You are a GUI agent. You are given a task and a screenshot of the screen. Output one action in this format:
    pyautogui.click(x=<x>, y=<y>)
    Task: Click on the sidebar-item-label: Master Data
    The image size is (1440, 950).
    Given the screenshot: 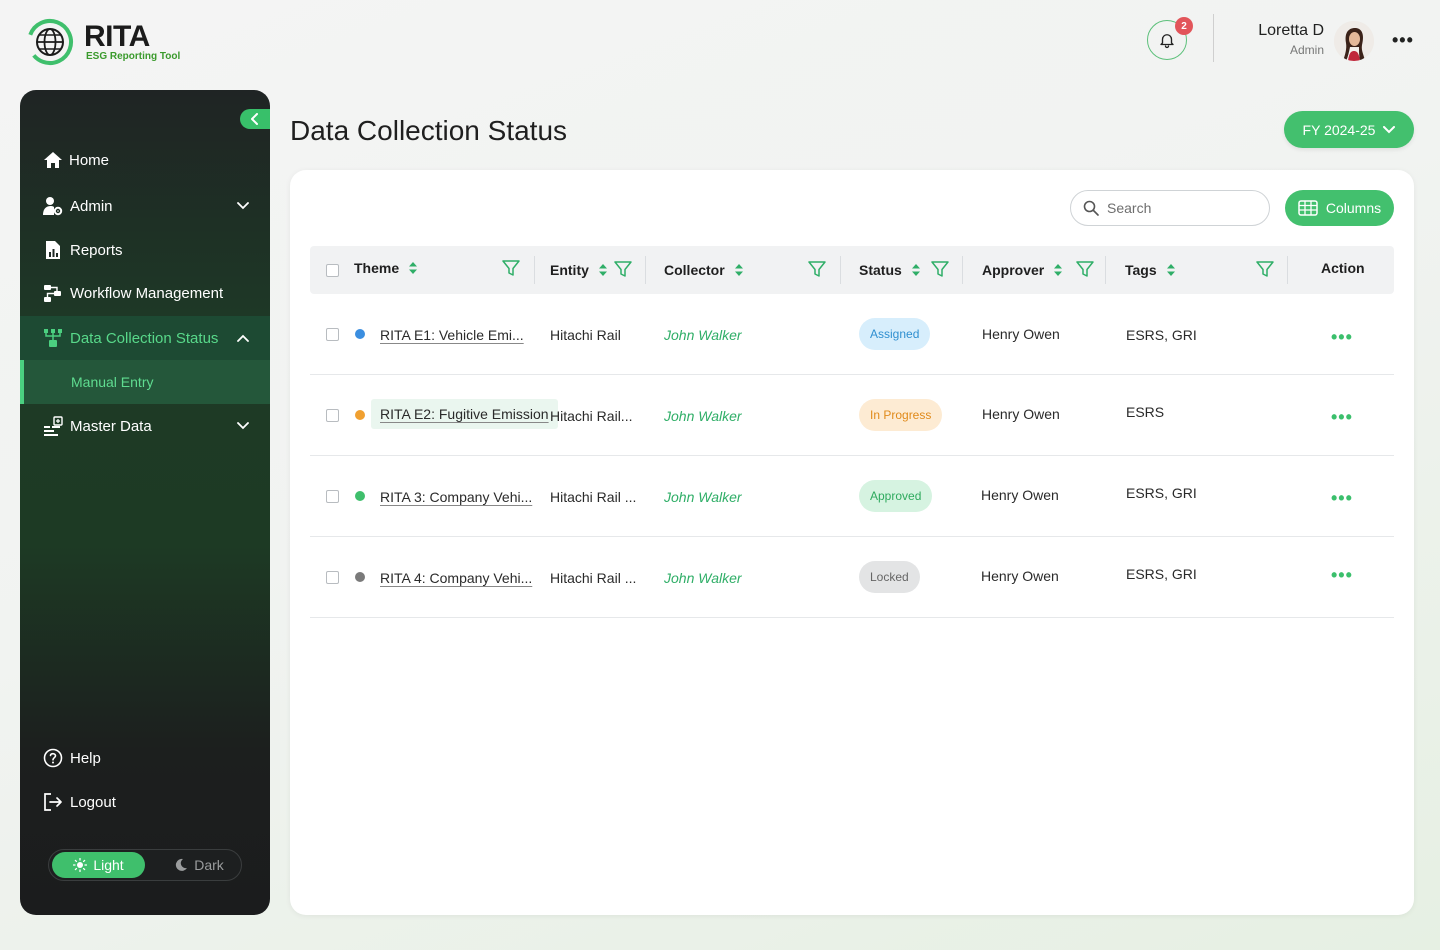 What is the action you would take?
    pyautogui.click(x=111, y=426)
    